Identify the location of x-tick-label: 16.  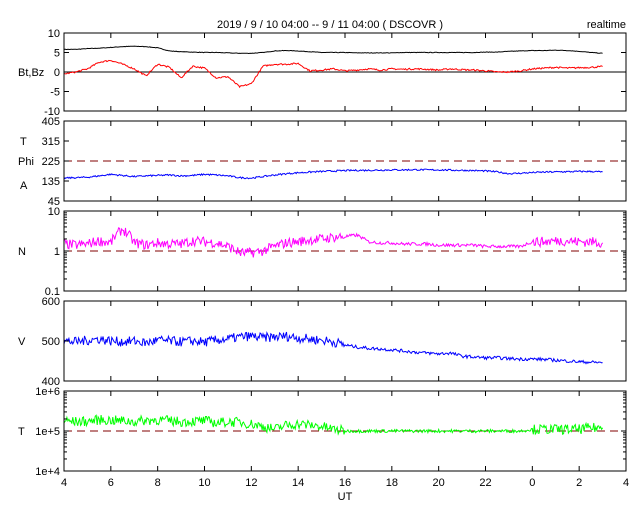
(345, 483).